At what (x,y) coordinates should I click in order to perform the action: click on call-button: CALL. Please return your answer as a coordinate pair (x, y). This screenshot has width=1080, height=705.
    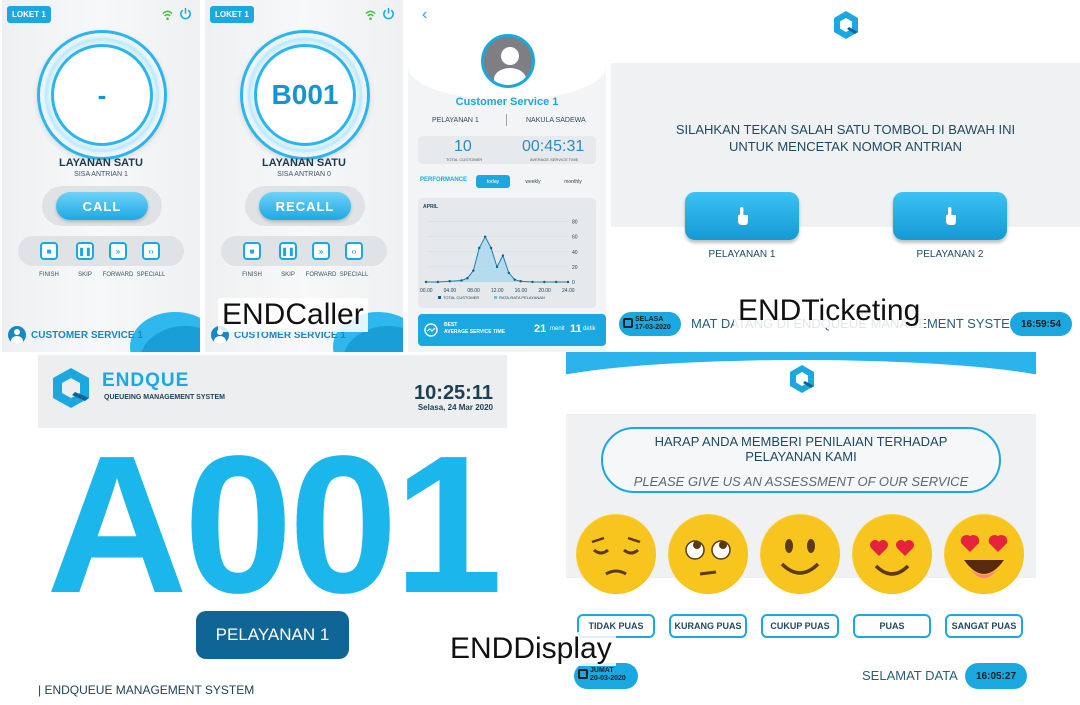
    Looking at the image, I should click on (102, 206).